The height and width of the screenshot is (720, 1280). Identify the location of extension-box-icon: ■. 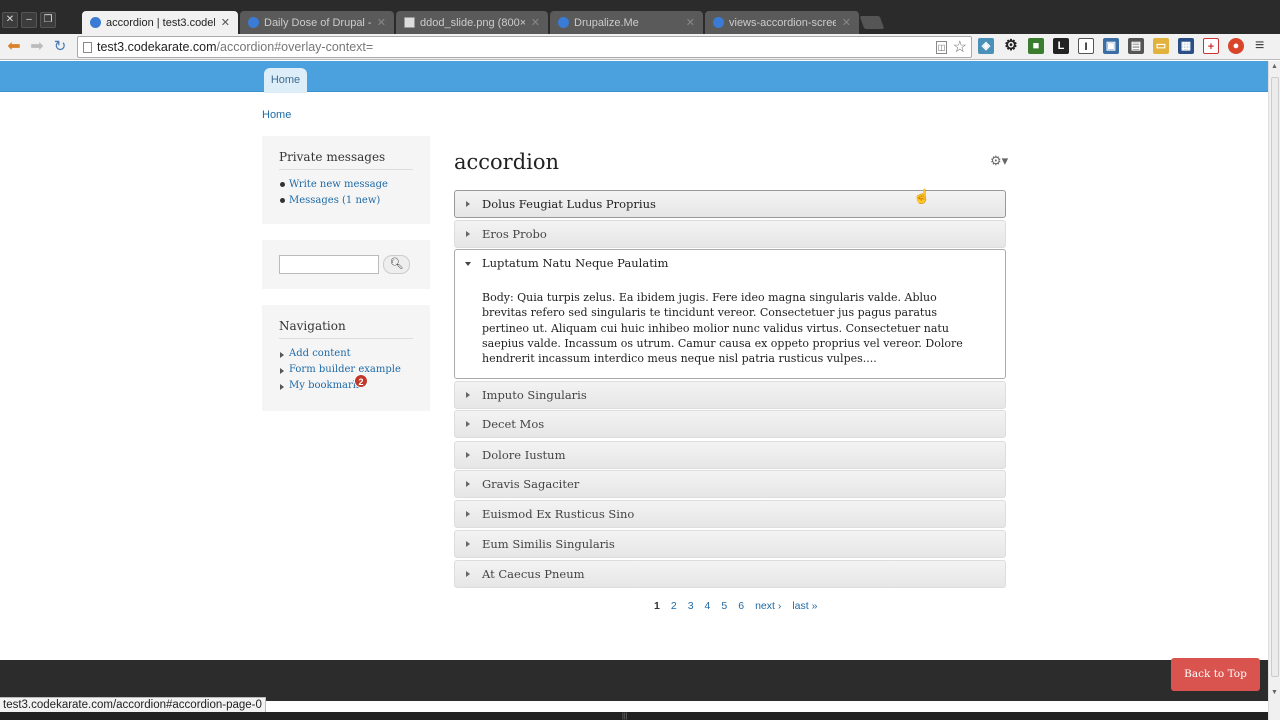
(1036, 46).